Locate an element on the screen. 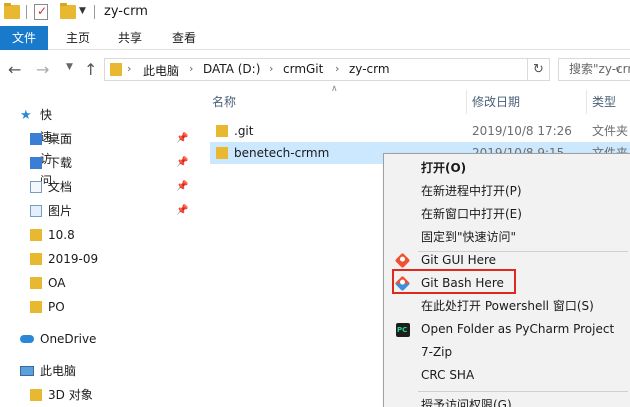 This screenshot has width=630, height=407. sidebar-item-downloads: 下载 📌 is located at coordinates (115, 163).